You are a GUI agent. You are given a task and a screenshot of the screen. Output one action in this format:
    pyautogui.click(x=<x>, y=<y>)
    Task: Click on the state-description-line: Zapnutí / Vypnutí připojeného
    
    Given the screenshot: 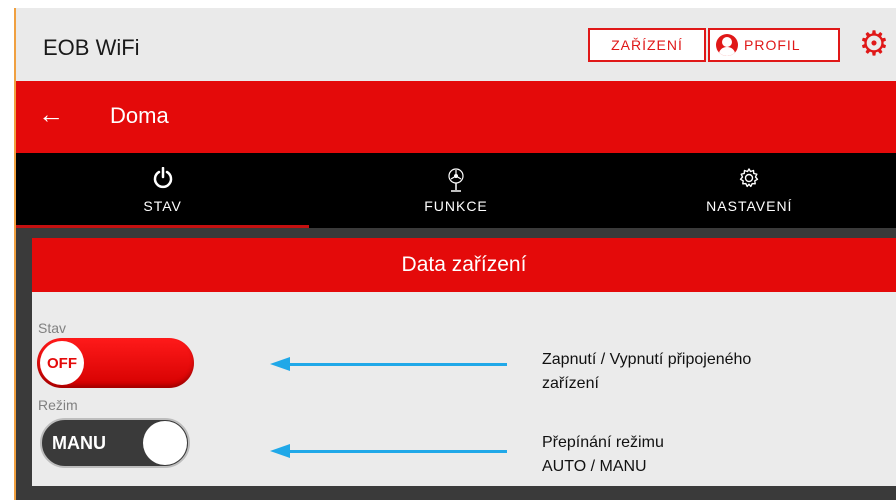 What is the action you would take?
    pyautogui.click(x=647, y=359)
    